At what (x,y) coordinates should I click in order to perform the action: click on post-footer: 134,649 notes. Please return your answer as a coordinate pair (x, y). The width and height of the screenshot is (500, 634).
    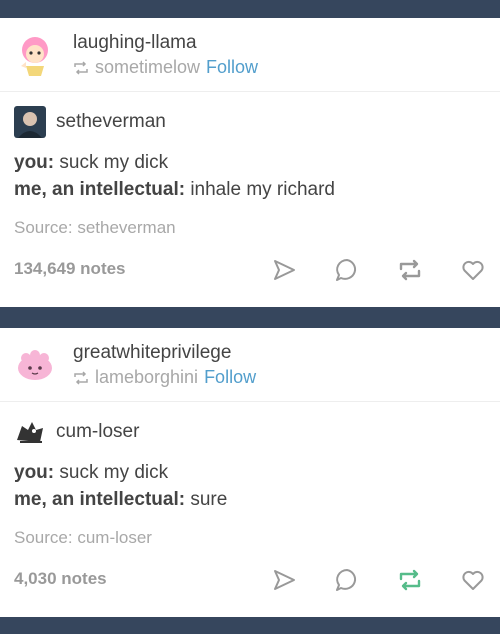
    Looking at the image, I should click on (250, 271).